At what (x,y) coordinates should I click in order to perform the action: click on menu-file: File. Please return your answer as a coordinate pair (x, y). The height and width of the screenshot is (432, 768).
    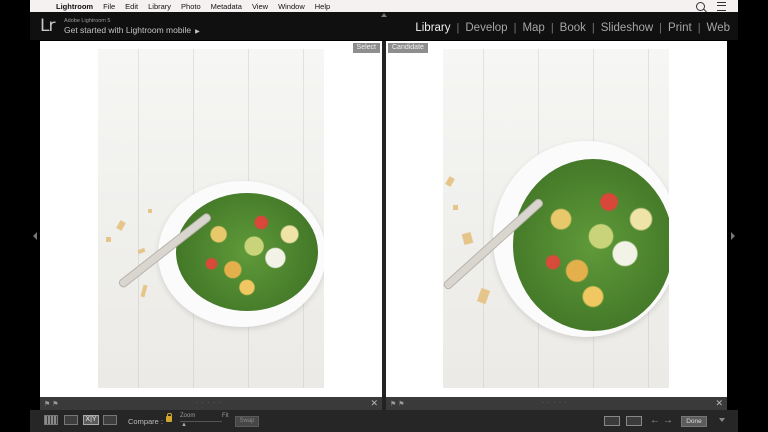
    Looking at the image, I should click on (109, 6).